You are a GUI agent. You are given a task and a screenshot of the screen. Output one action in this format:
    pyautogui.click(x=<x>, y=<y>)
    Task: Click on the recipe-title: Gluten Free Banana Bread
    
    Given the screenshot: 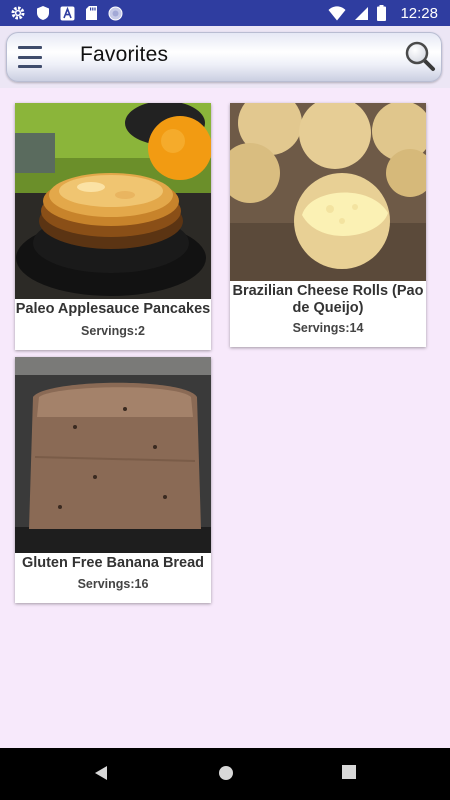 What is the action you would take?
    pyautogui.click(x=113, y=563)
    